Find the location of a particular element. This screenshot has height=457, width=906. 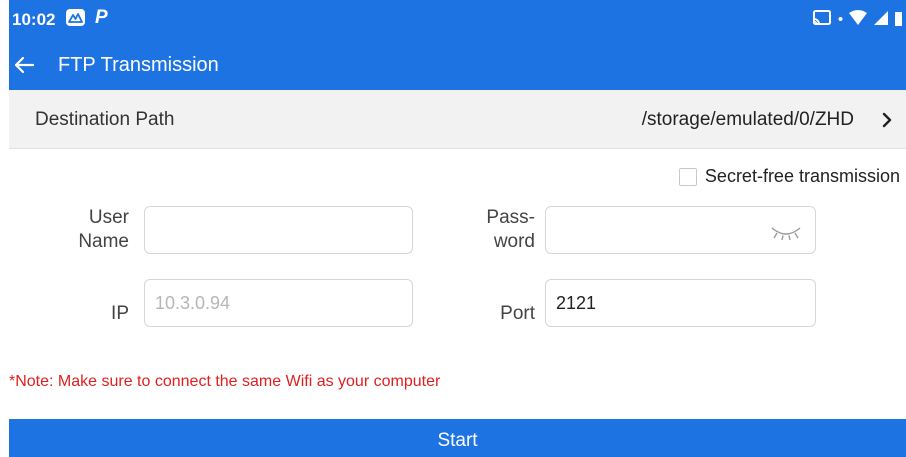

back-arrow-icon is located at coordinates (24, 65).